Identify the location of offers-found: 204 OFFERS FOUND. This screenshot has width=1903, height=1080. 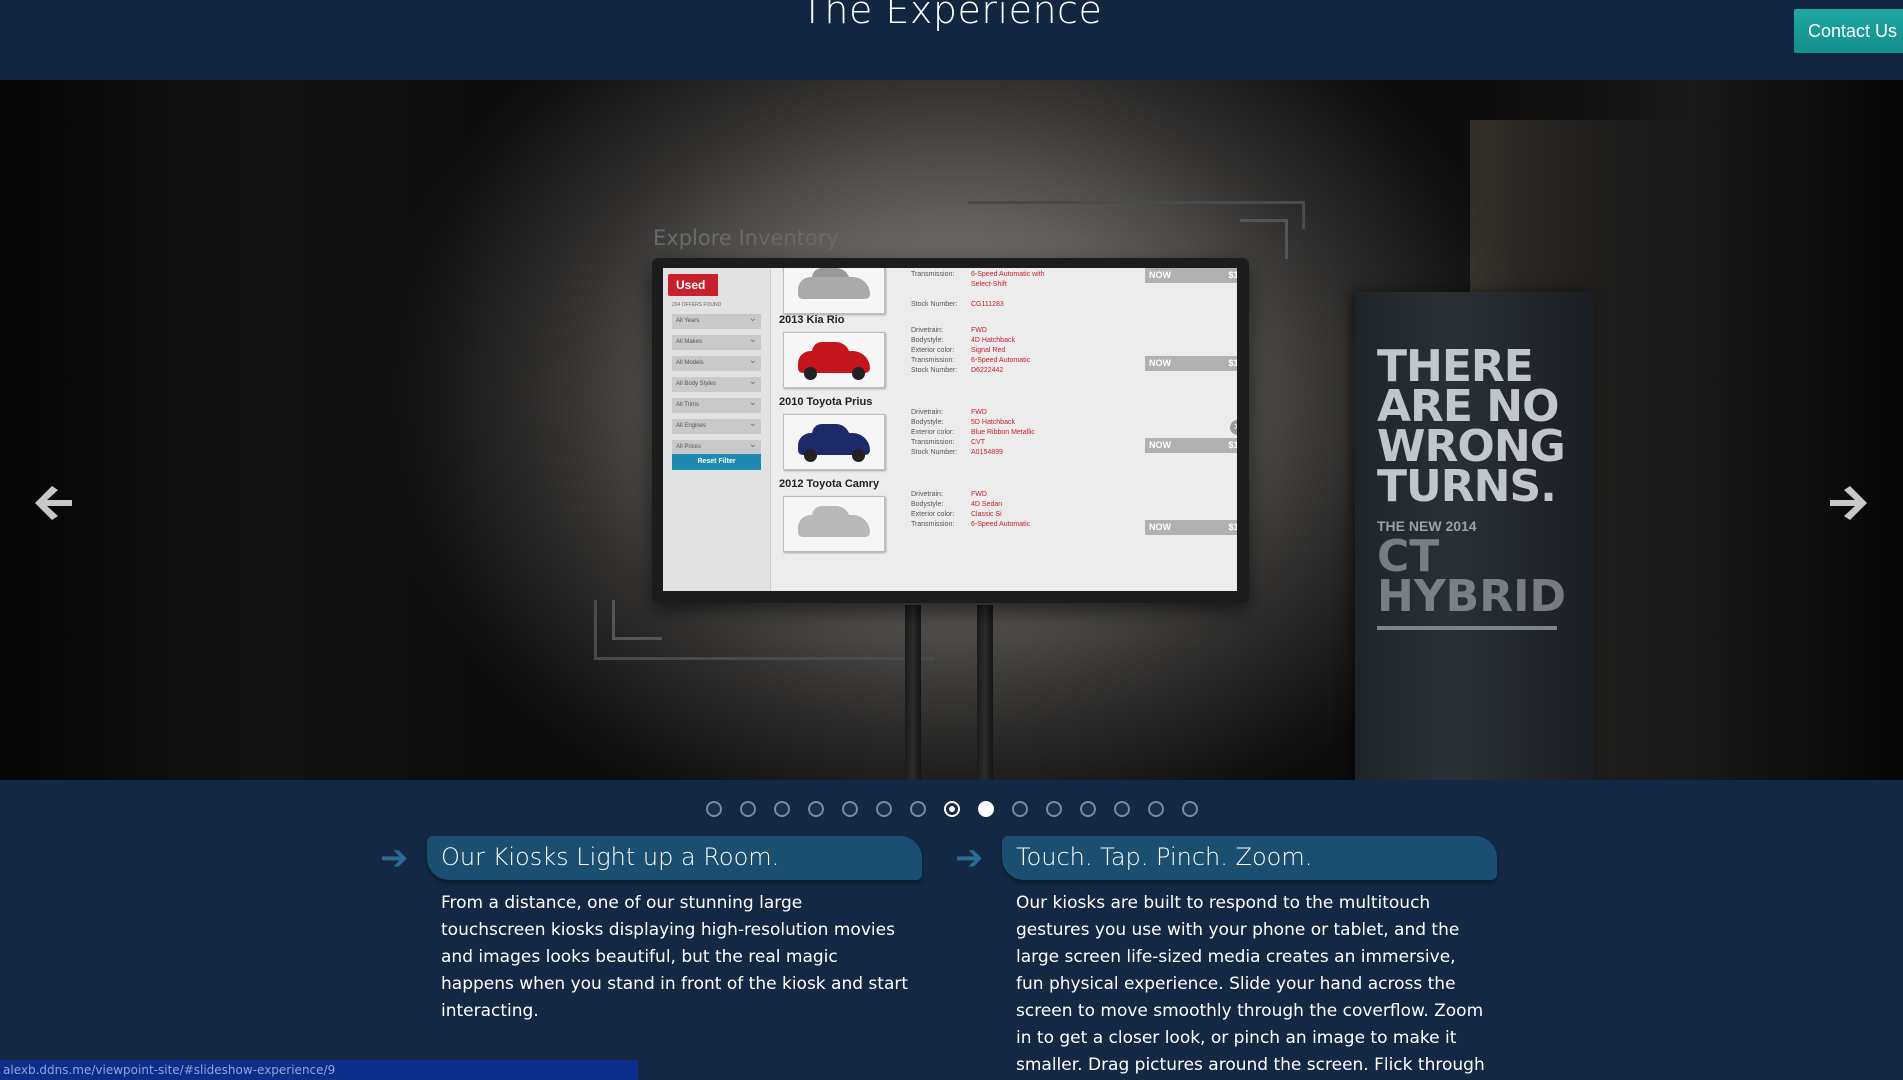
(697, 305).